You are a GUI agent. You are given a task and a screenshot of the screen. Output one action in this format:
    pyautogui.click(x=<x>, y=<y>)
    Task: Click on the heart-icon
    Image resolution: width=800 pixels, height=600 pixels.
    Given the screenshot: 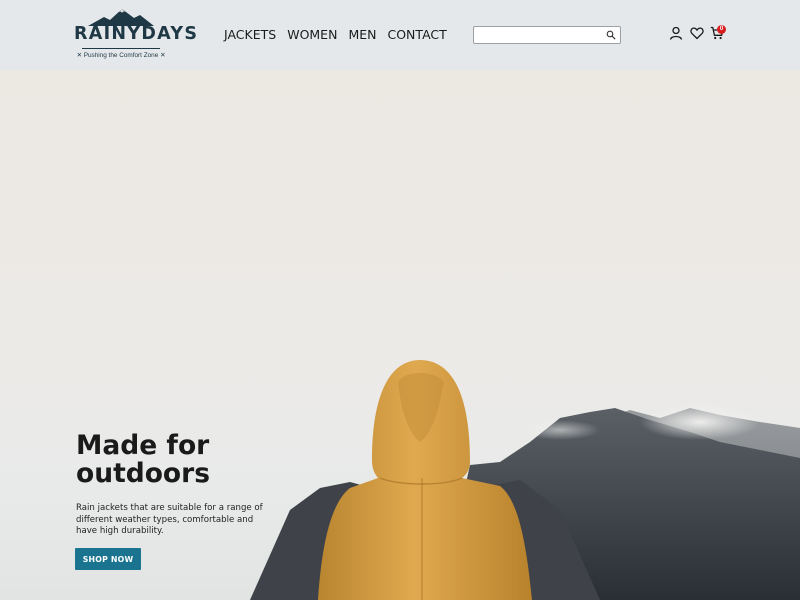 What is the action you would take?
    pyautogui.click(x=697, y=33)
    